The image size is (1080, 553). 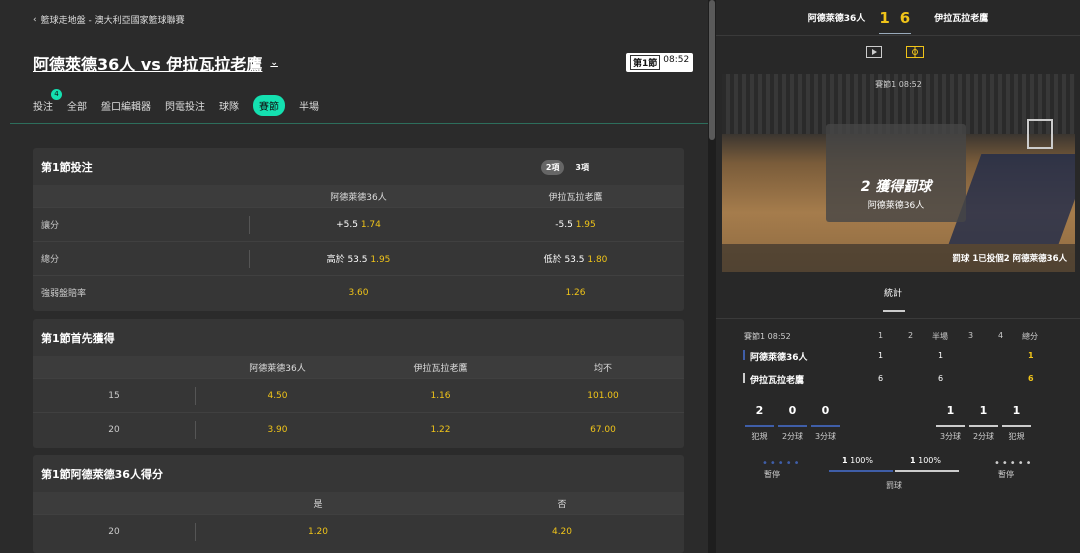 What do you see at coordinates (126, 105) in the screenshot?
I see `tab-market-editor: 盤口編輯器` at bounding box center [126, 105].